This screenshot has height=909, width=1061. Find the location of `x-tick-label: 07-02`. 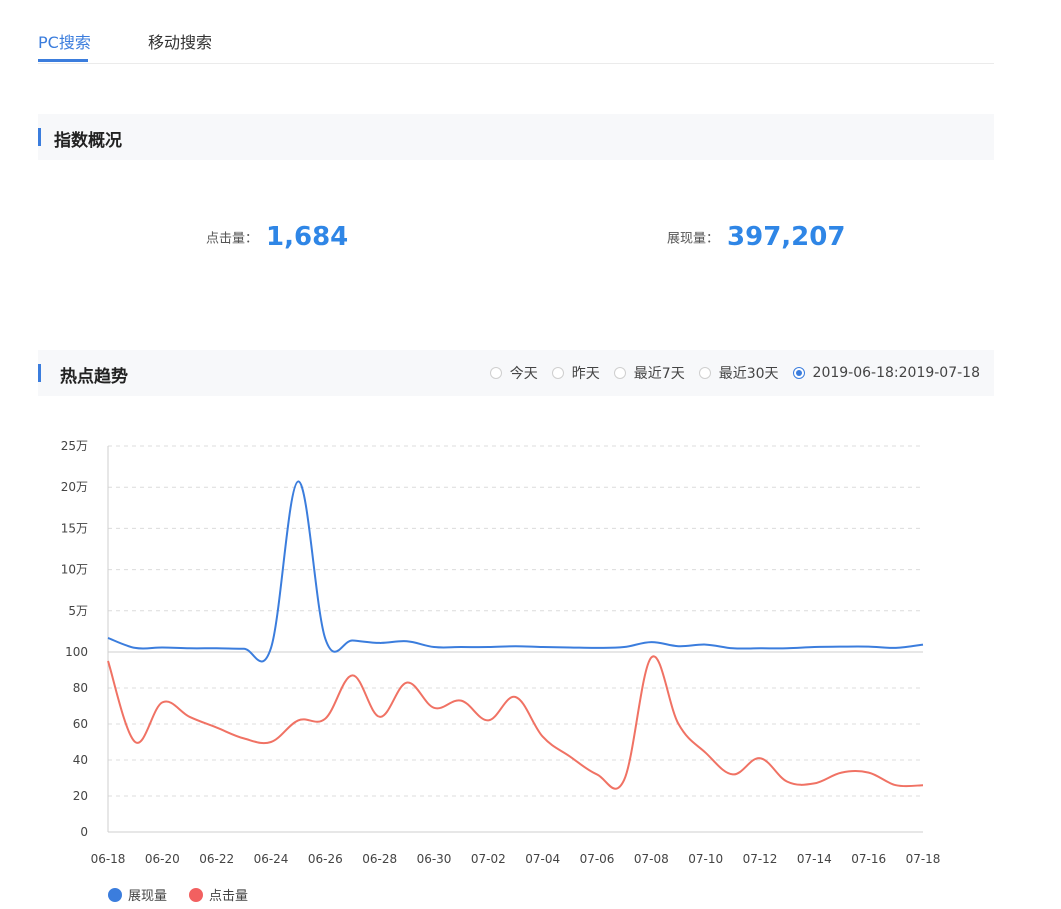

x-tick-label: 07-02 is located at coordinates (488, 859).